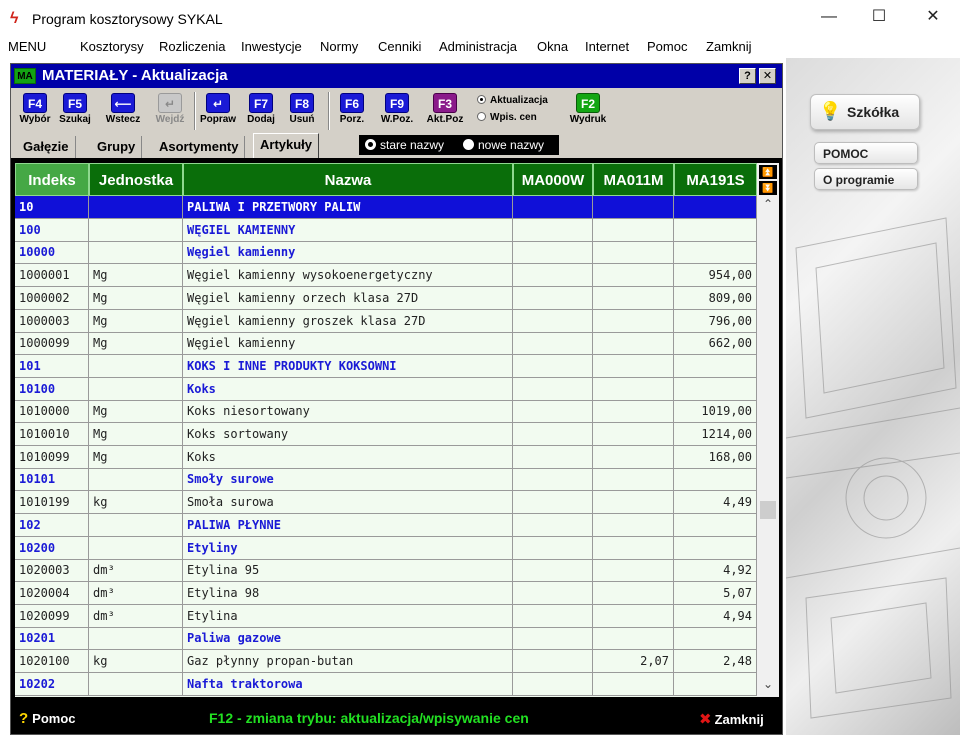  What do you see at coordinates (715, 179) in the screenshot?
I see `column-header-ma191s: MA191S` at bounding box center [715, 179].